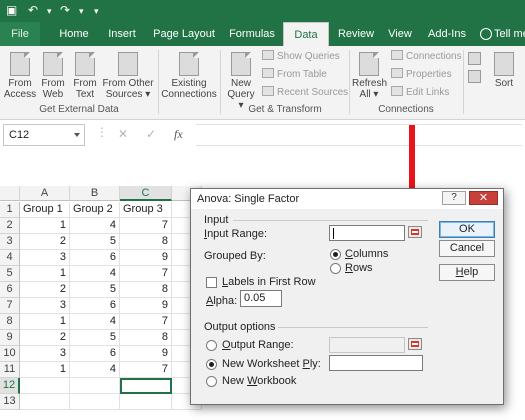 The width and height of the screenshot is (525, 420). Describe the element at coordinates (420, 92) in the screenshot. I see `edit-links-button: Edit Links` at that location.